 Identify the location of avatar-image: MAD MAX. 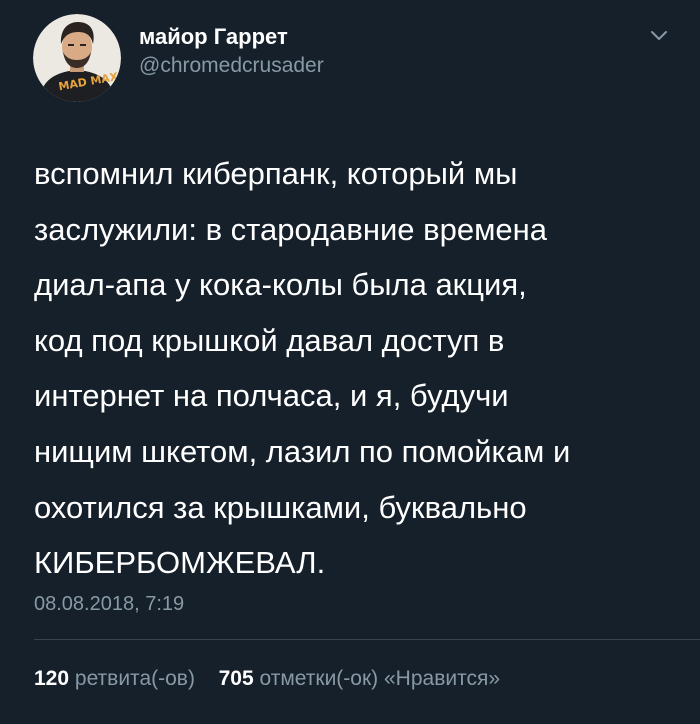
(77, 58).